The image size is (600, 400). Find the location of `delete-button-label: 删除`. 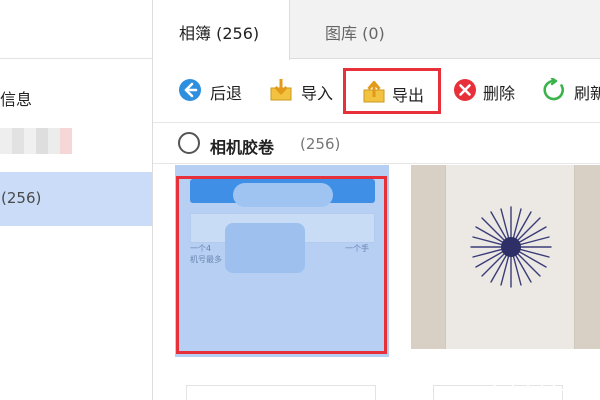

delete-button-label: 删除 is located at coordinates (499, 93).